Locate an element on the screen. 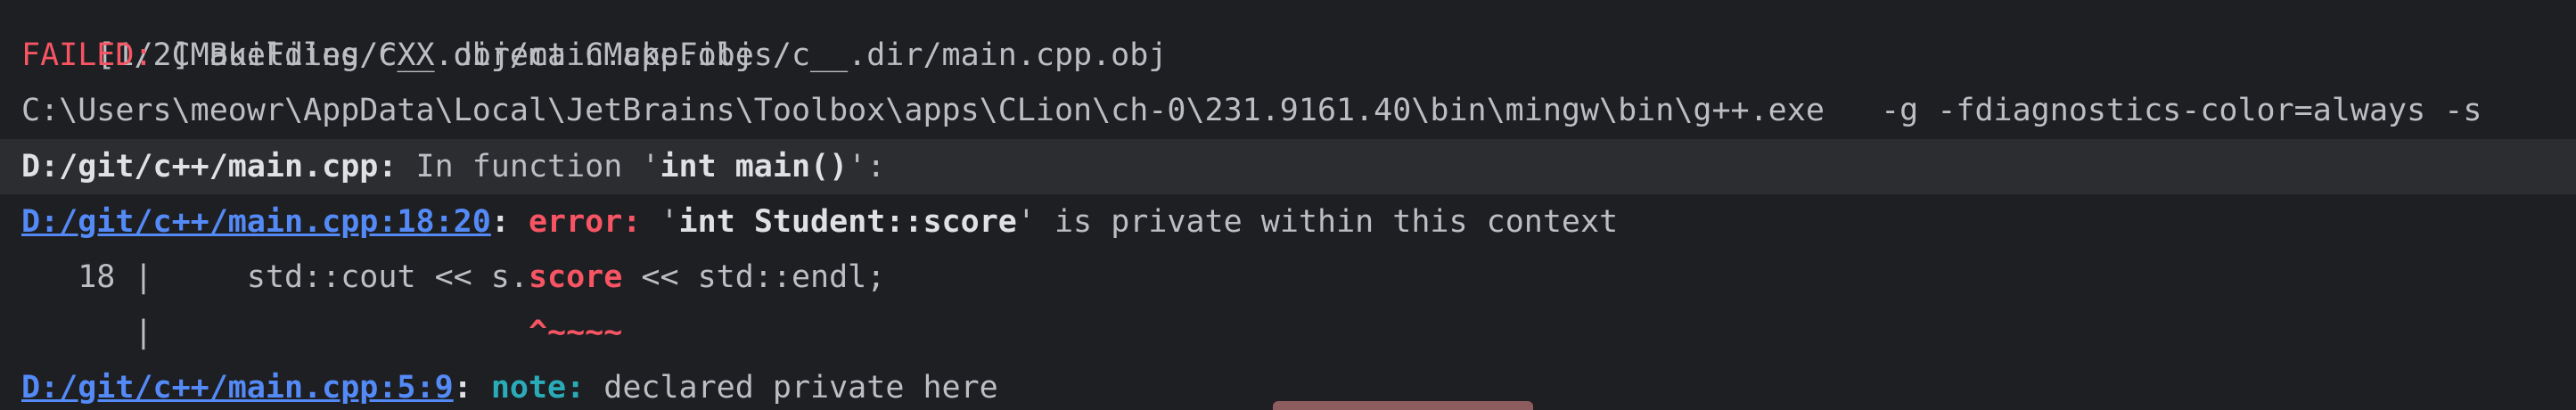  failed-target: CMakeFiles/c__.dir/main.cpp.obj is located at coordinates (462, 55).